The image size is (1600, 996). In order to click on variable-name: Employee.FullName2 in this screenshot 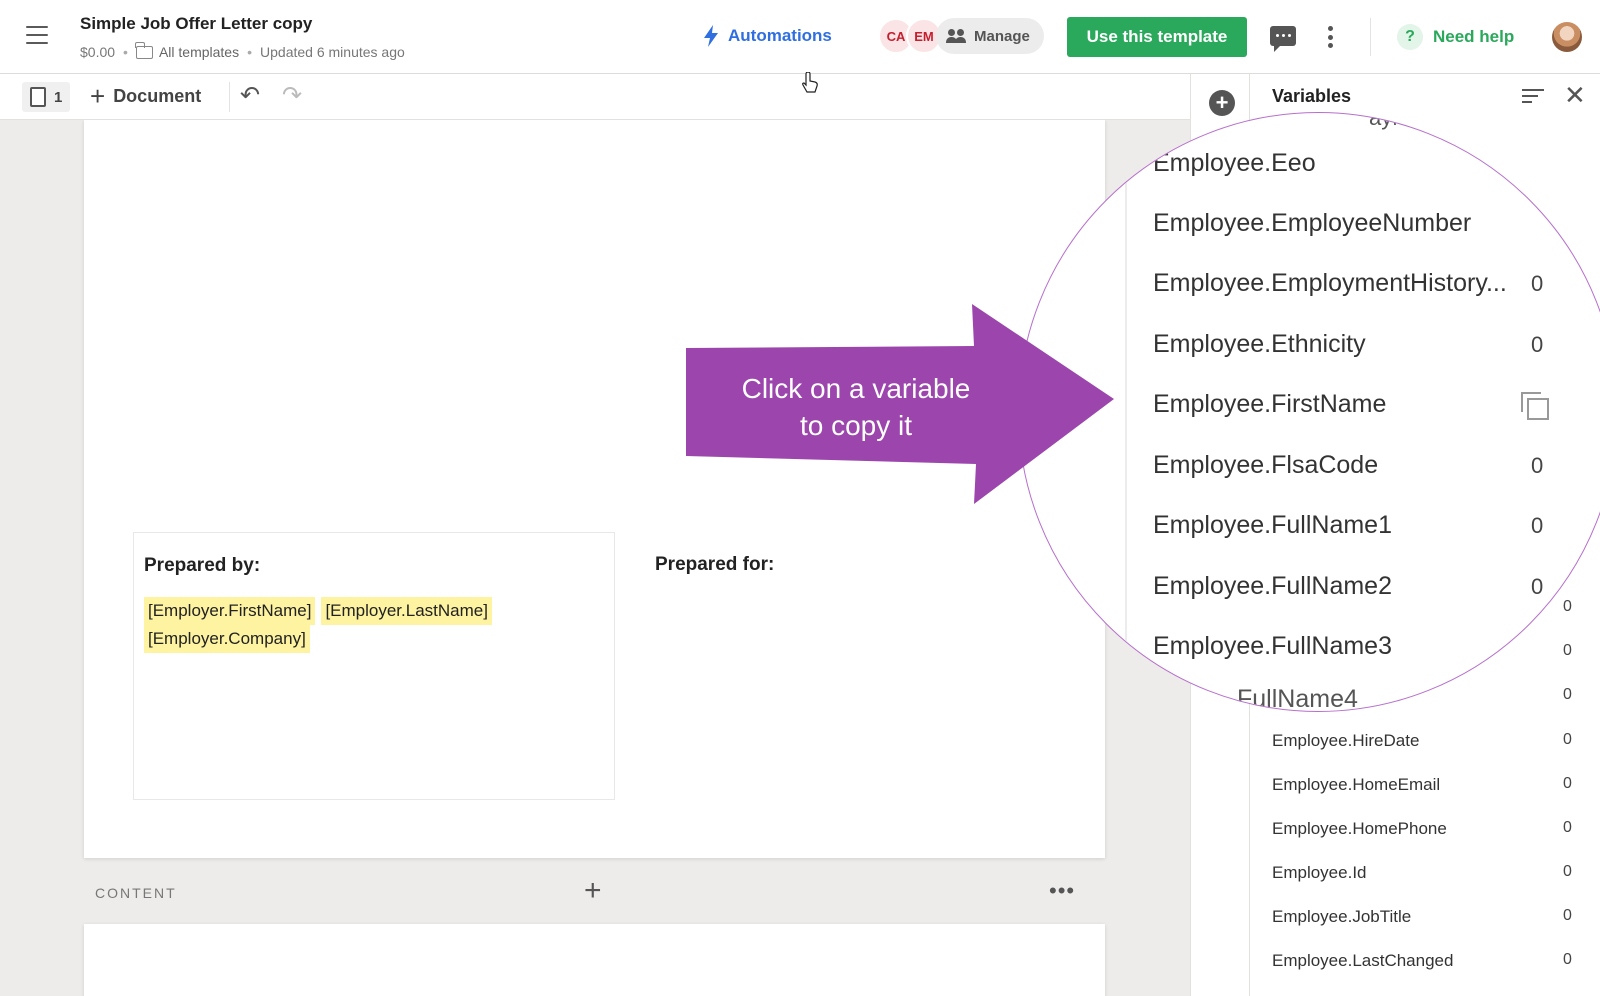, I will do `click(1272, 586)`.